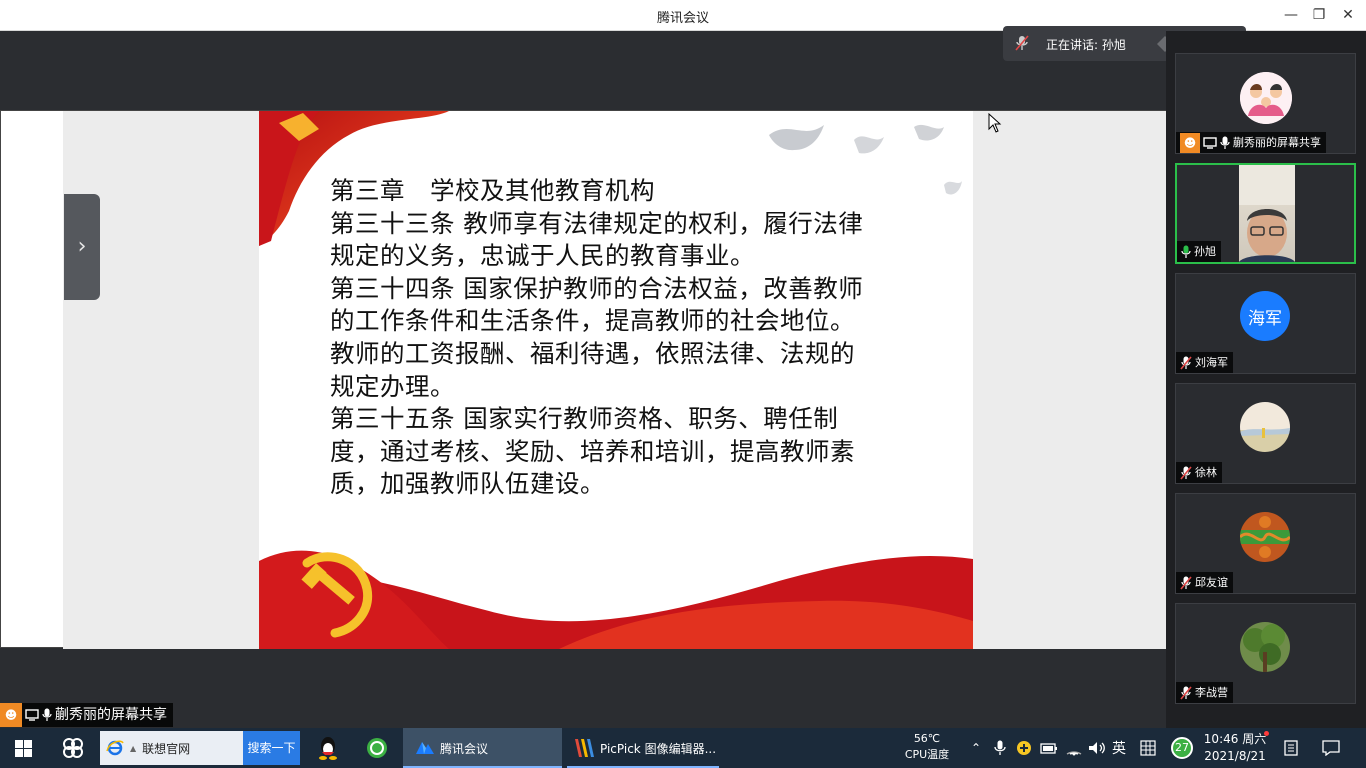 This screenshot has width=1366, height=768. Describe the element at coordinates (1266, 379) in the screenshot. I see `participant-gallery: ☻ 蒯秀丽的屏幕共享 孙旭 海军 刘海军 徐林 邱友谊 李战营` at that location.